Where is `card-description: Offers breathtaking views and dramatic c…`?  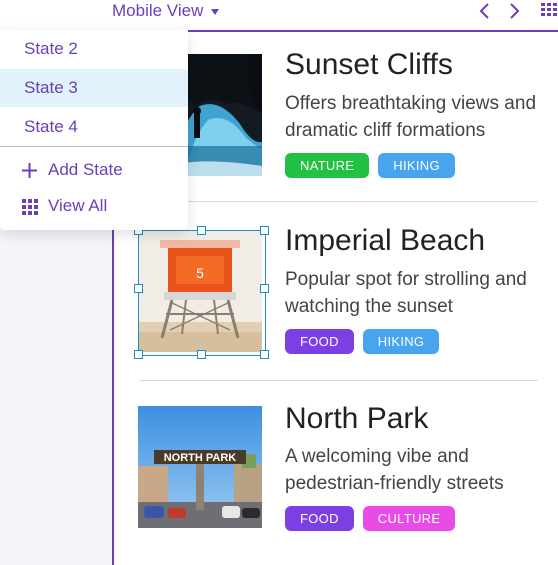 card-description: Offers breathtaking views and dramatic c… is located at coordinates (411, 117).